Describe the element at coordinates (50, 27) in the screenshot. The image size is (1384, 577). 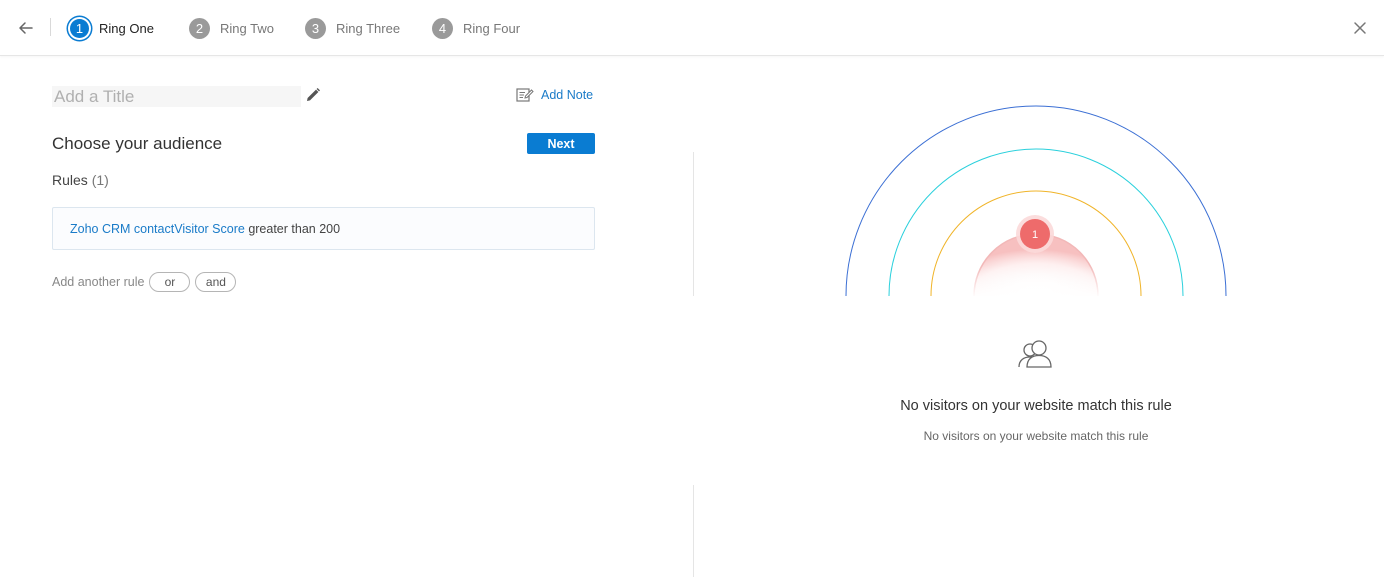
I see `top-divider` at that location.